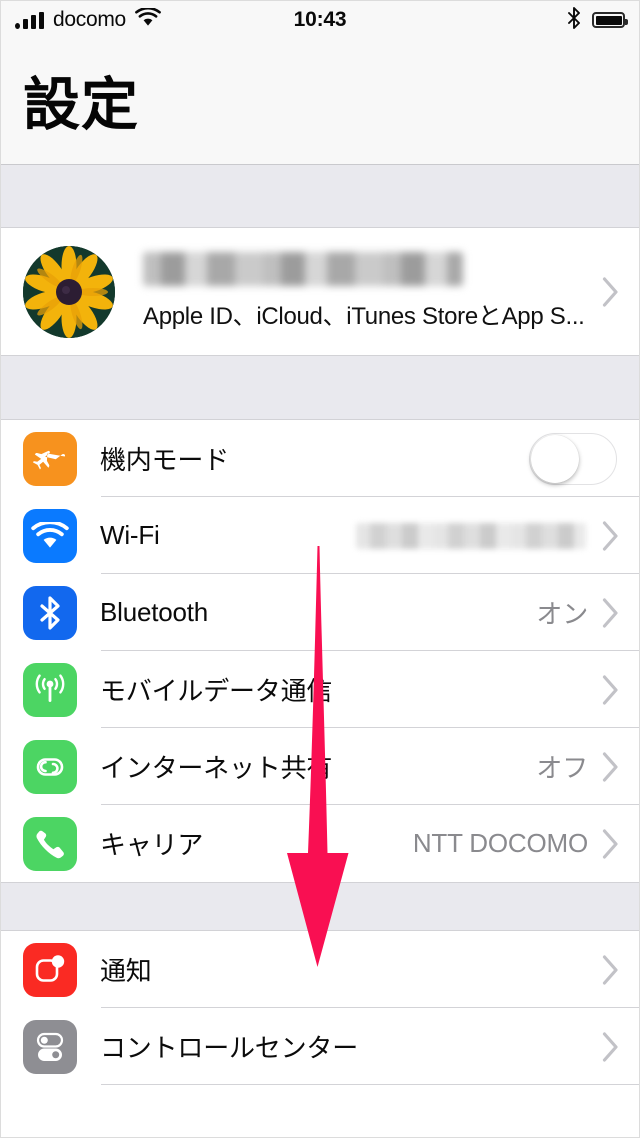 The height and width of the screenshot is (1138, 640). What do you see at coordinates (320, 196) in the screenshot?
I see `group-gap-top` at bounding box center [320, 196].